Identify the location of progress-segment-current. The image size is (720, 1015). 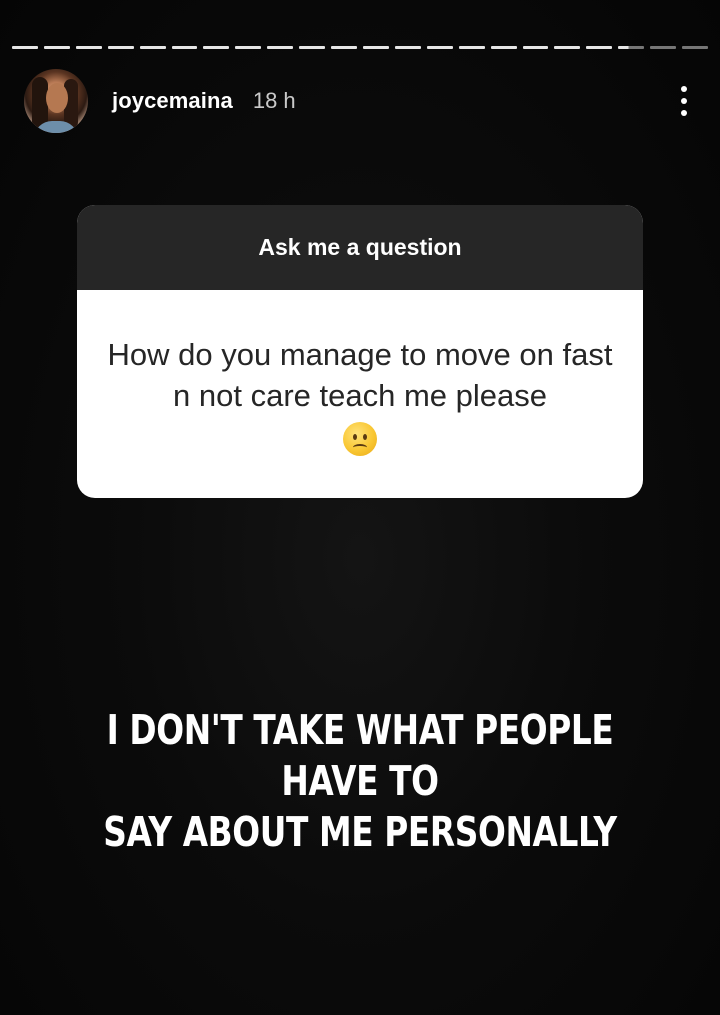
(631, 47).